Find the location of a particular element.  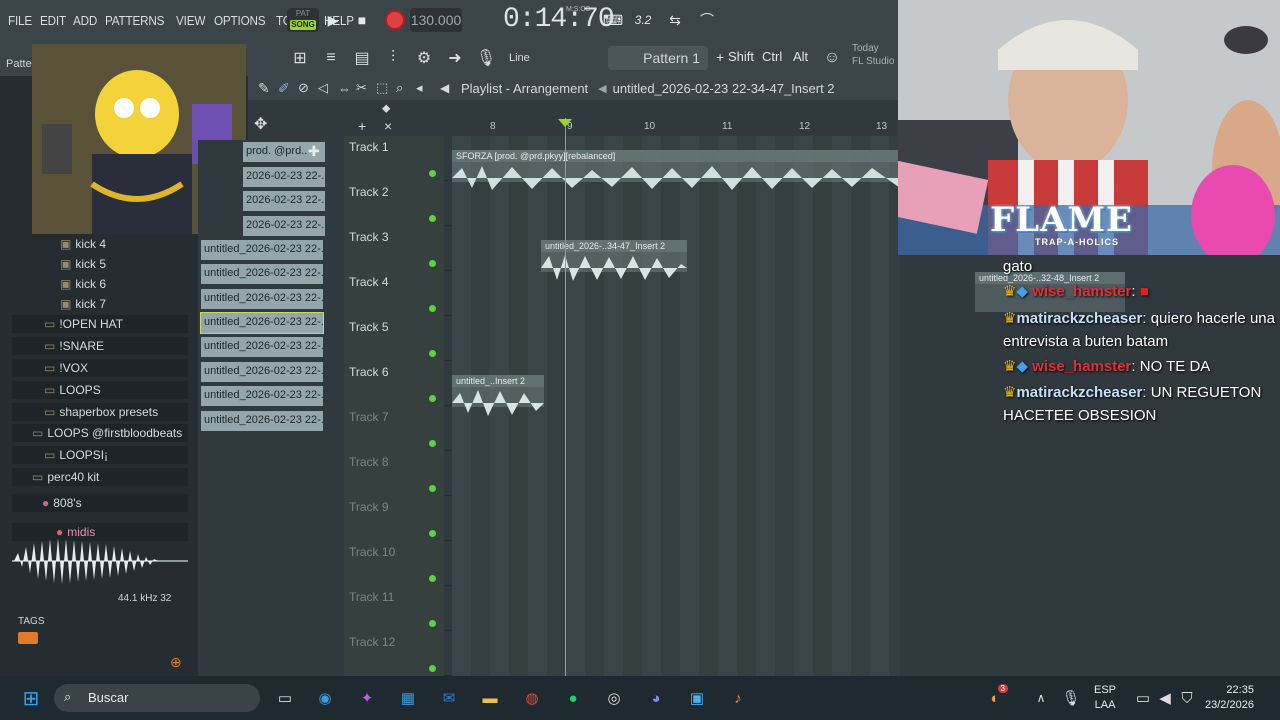

draw-tool-icon: ✎ is located at coordinates (264, 88).